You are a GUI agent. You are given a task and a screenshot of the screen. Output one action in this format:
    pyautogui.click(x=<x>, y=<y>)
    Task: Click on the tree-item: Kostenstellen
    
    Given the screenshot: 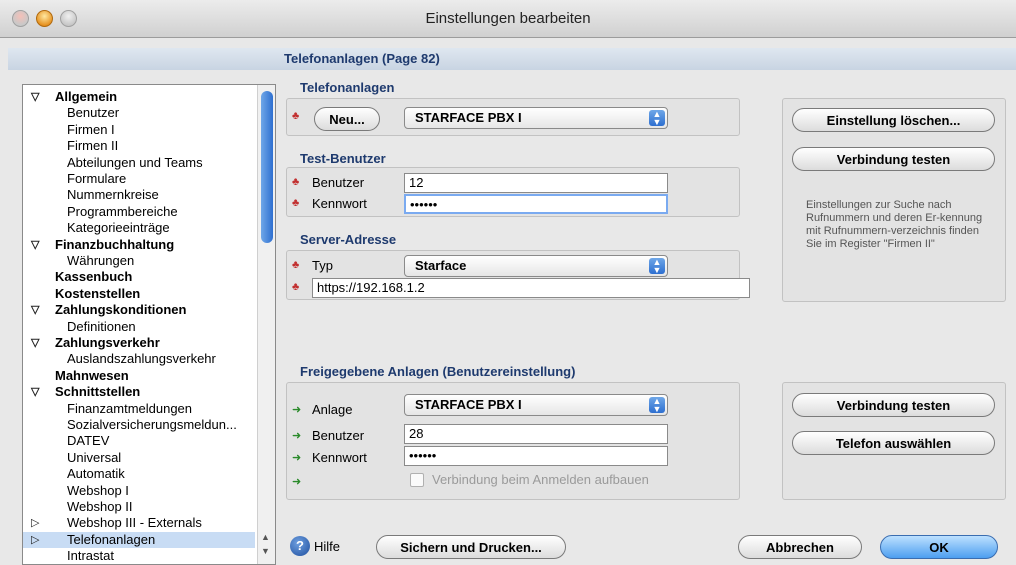 What is the action you would take?
    pyautogui.click(x=139, y=294)
    